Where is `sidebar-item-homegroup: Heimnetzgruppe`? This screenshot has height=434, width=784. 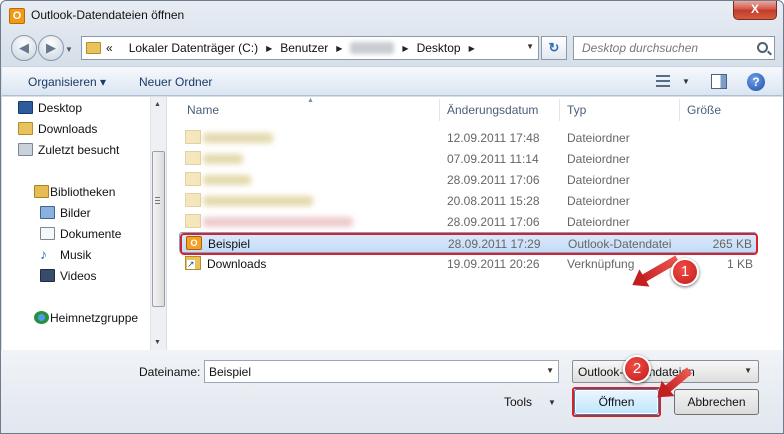 sidebar-item-homegroup: Heimnetzgruppe is located at coordinates (86, 318).